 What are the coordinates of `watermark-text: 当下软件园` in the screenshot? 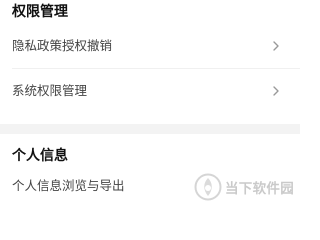 It's located at (259, 189).